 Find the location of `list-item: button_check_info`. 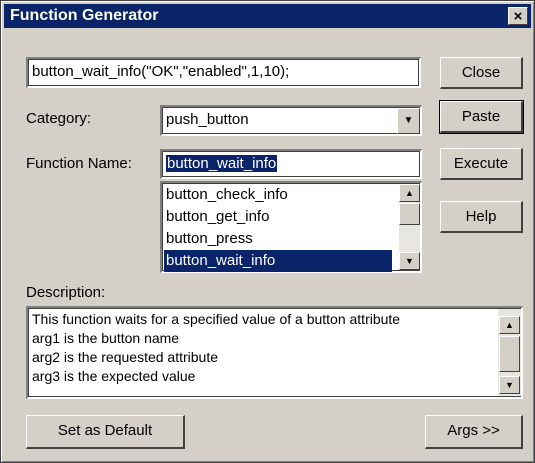

list-item: button_check_info is located at coordinates (279, 195).